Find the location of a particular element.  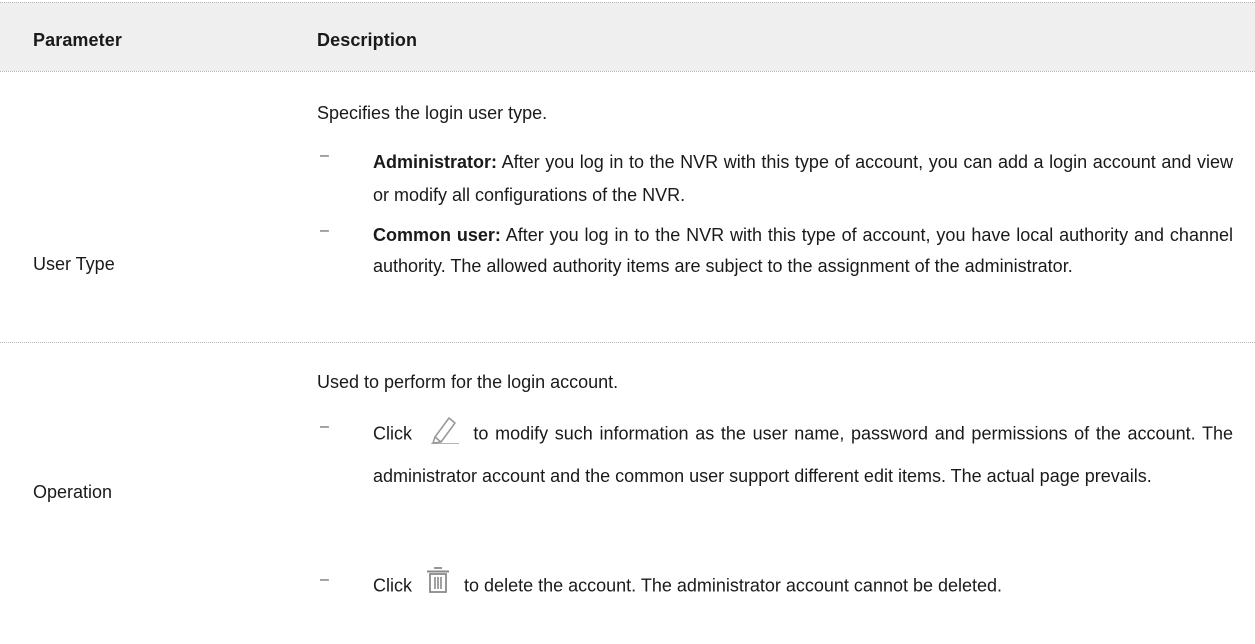

item-term: Administrator: is located at coordinates (435, 162).